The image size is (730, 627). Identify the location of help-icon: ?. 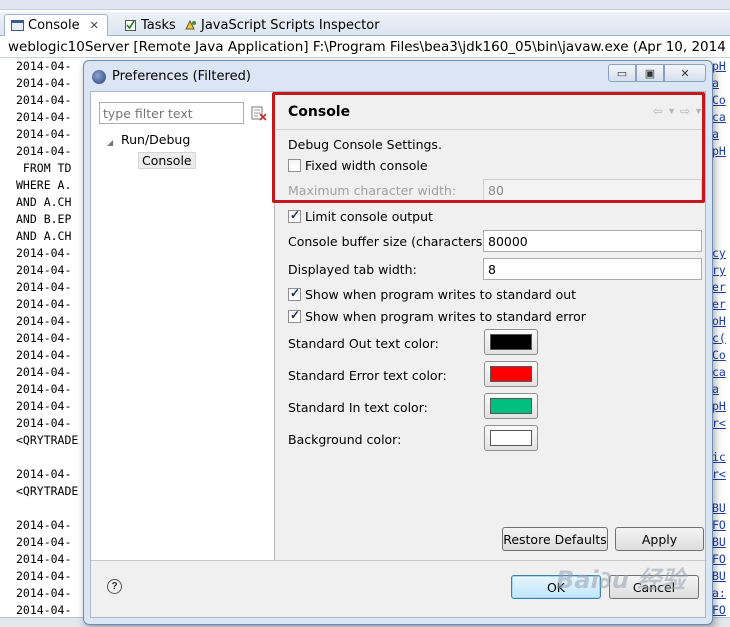
(114, 586).